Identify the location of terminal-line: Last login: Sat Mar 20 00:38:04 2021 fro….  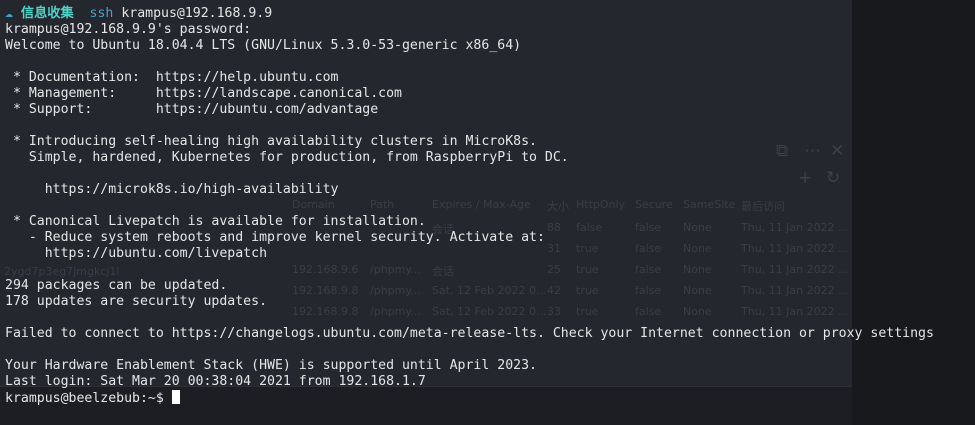
(215, 381).